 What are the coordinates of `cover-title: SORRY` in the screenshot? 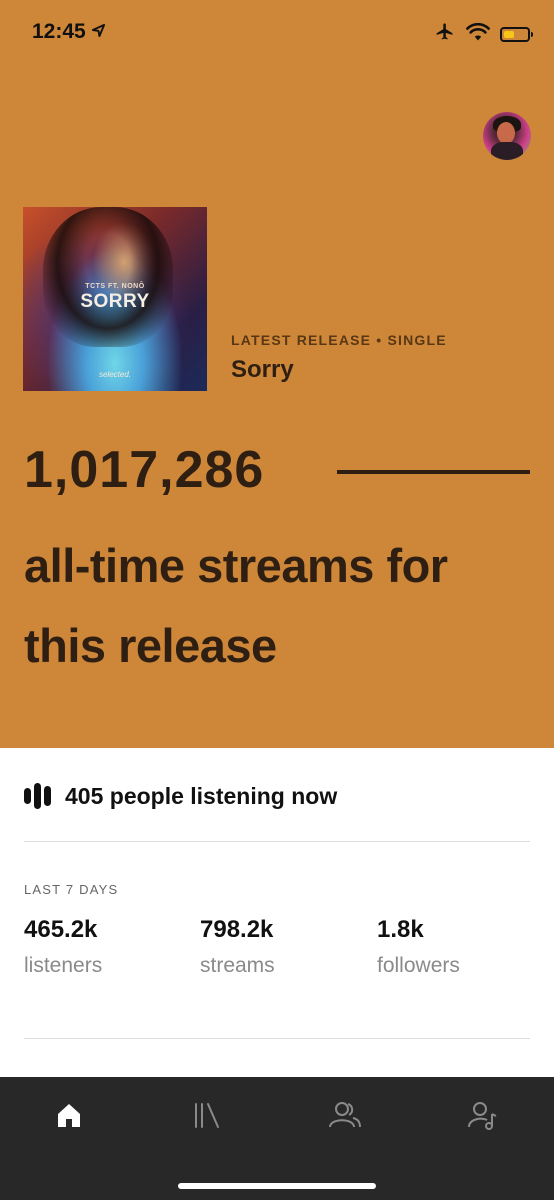 It's located at (115, 301).